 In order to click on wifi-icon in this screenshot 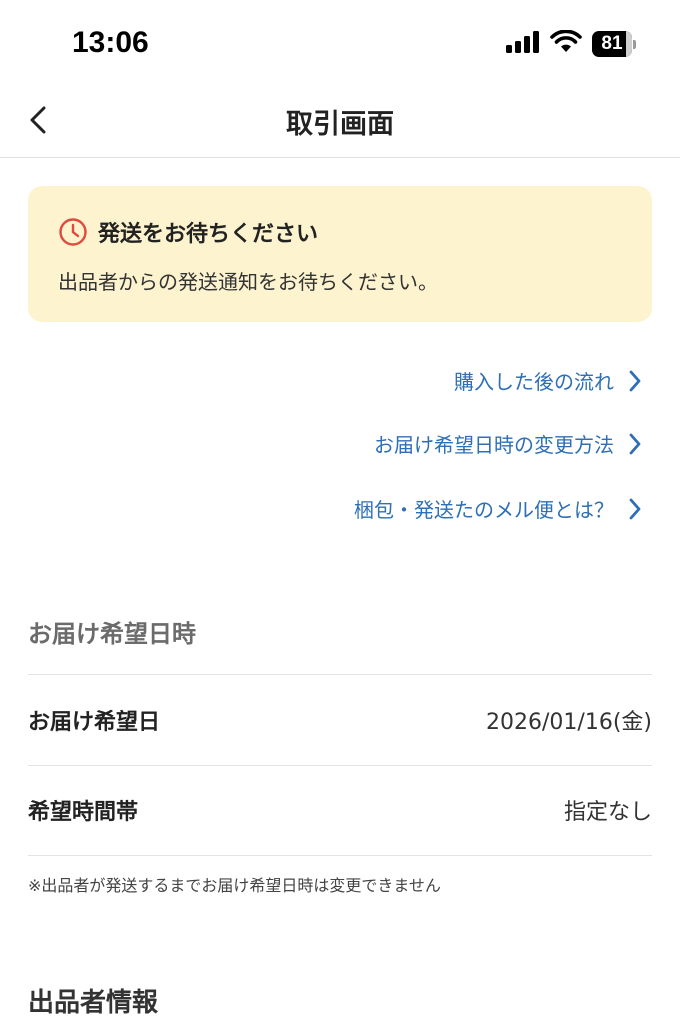, I will do `click(566, 43)`.